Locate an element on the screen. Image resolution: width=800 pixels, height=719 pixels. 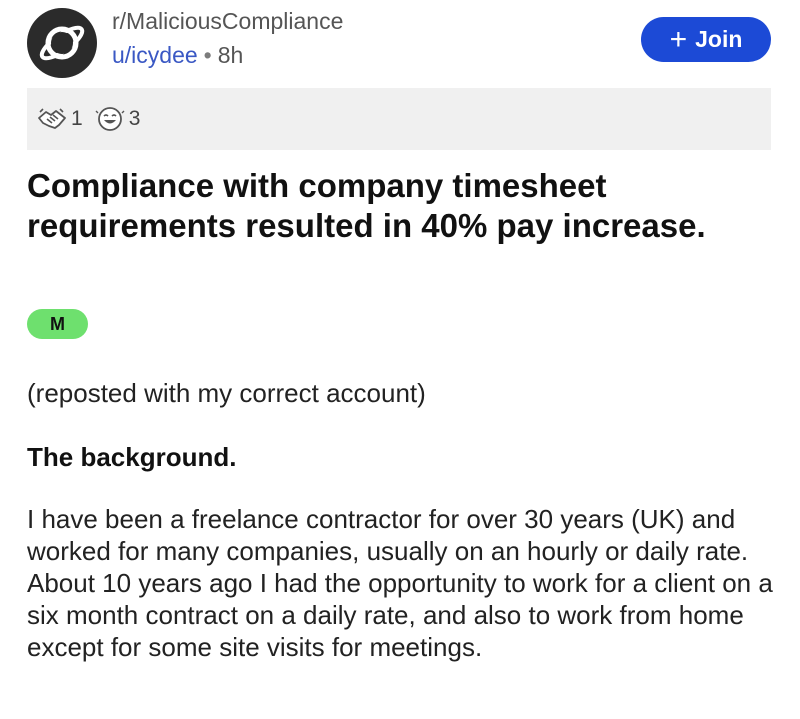
subreddit-avatar is located at coordinates (62, 43).